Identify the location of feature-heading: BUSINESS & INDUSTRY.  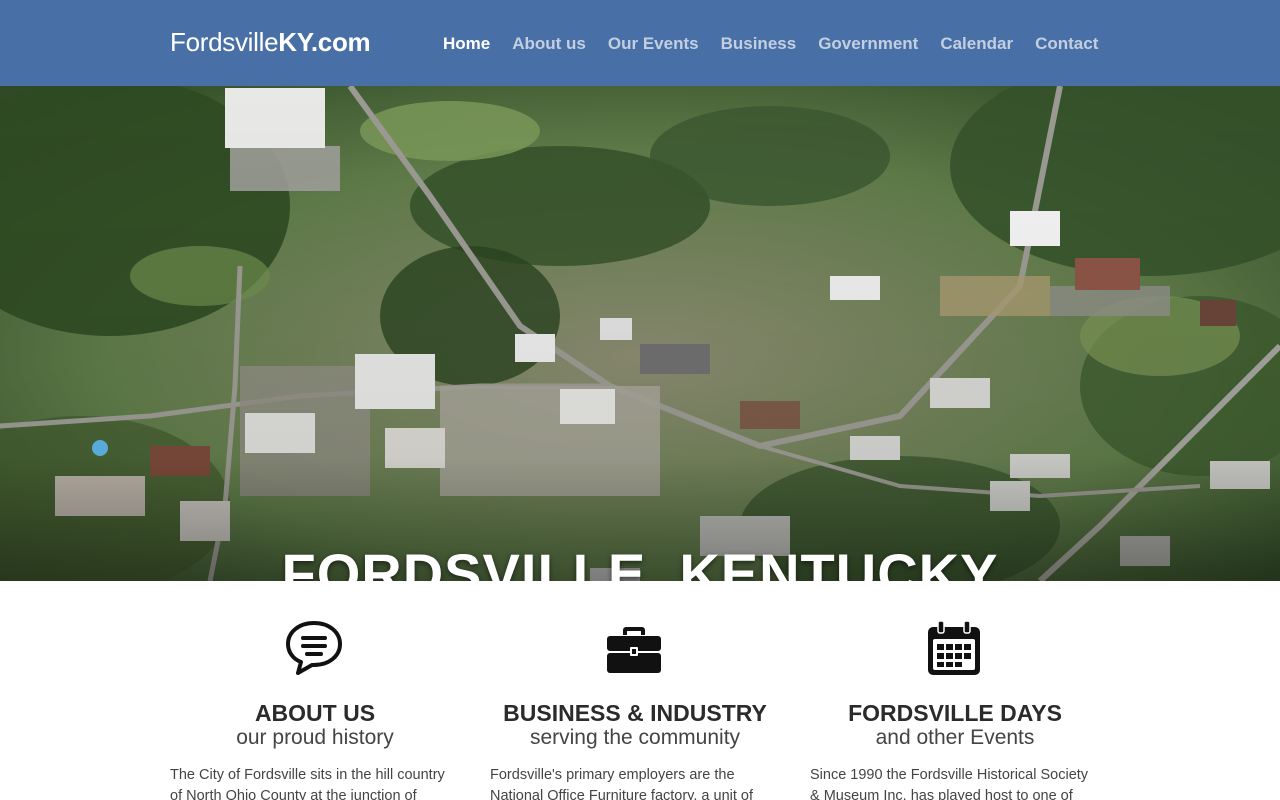
(635, 713).